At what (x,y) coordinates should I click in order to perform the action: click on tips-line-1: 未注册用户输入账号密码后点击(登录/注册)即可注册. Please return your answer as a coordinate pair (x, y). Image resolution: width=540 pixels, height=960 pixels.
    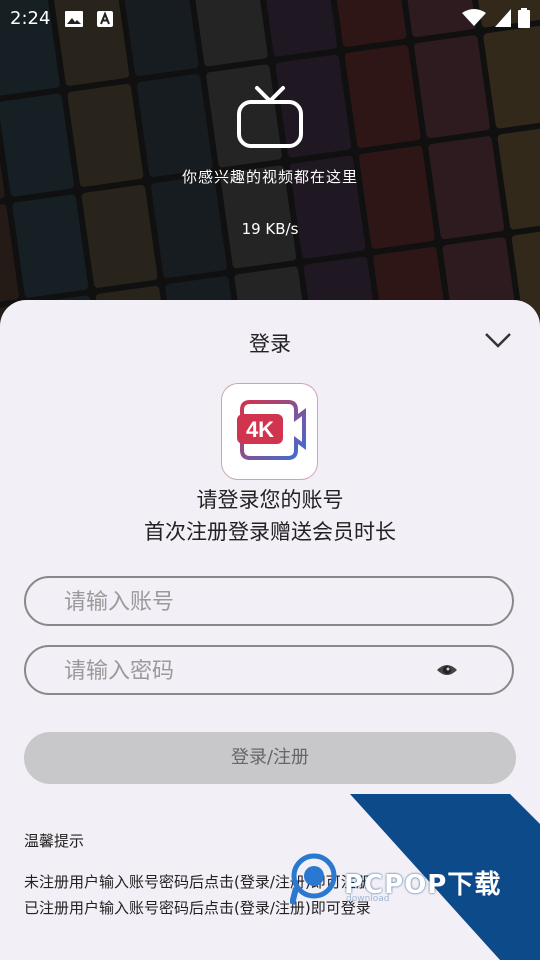
    Looking at the image, I should click on (197, 882).